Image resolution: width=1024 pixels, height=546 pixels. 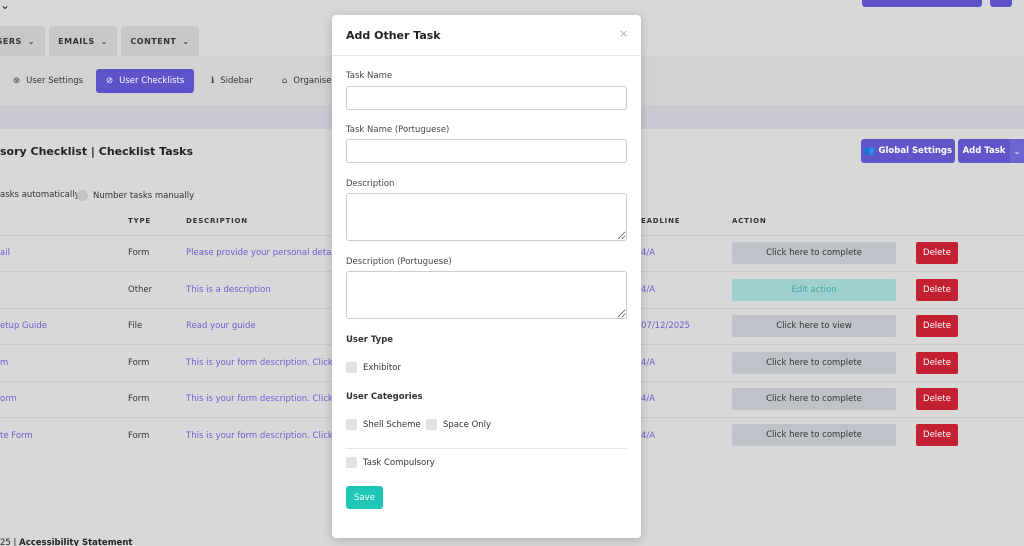 I want to click on close-icon: ×, so click(x=623, y=33).